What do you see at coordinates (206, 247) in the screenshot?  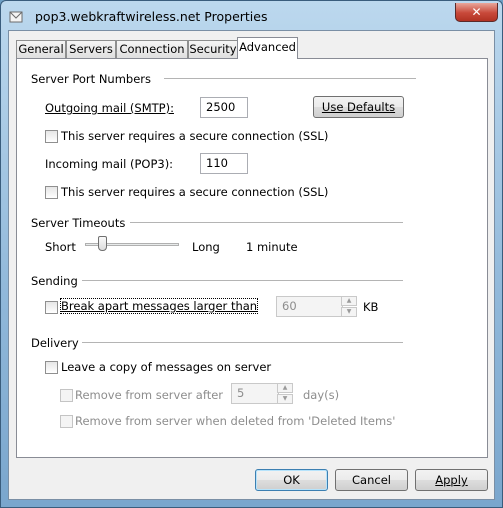 I see `timeout-long-label: Long` at bounding box center [206, 247].